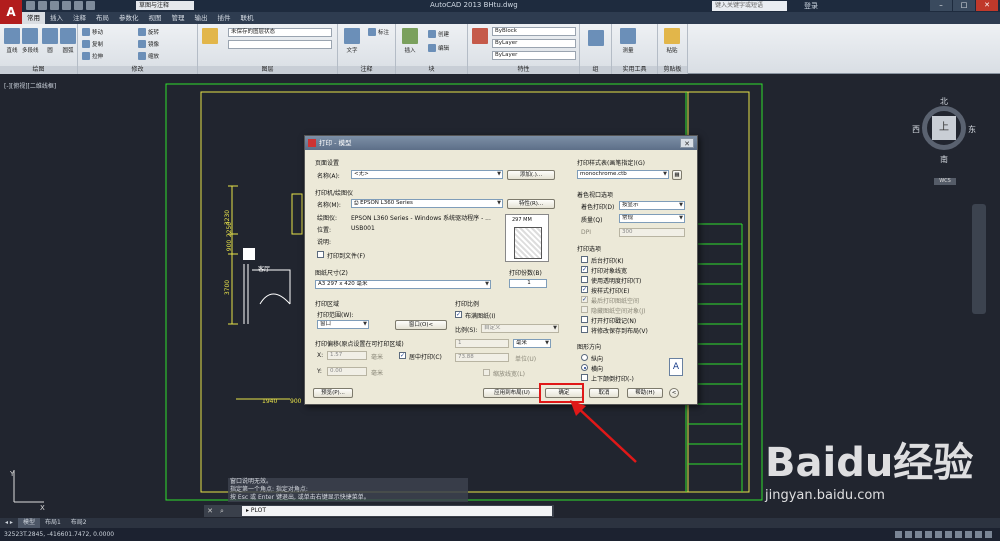 The height and width of the screenshot is (541, 1000). Describe the element at coordinates (247, 18) in the screenshot. I see `ribbon-tab: 联机` at that location.